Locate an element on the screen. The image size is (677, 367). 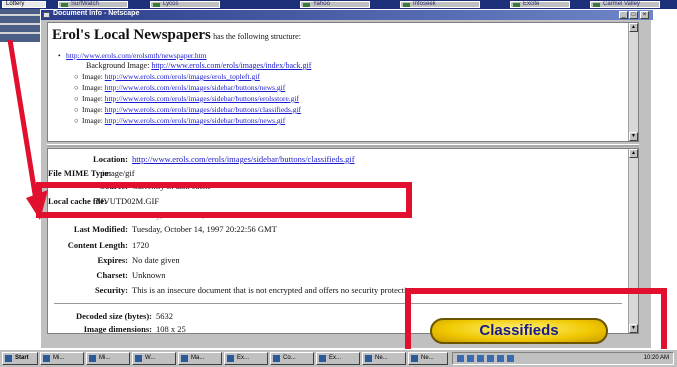
page-title-subtitle: has the following structure: is located at coordinates (257, 36).